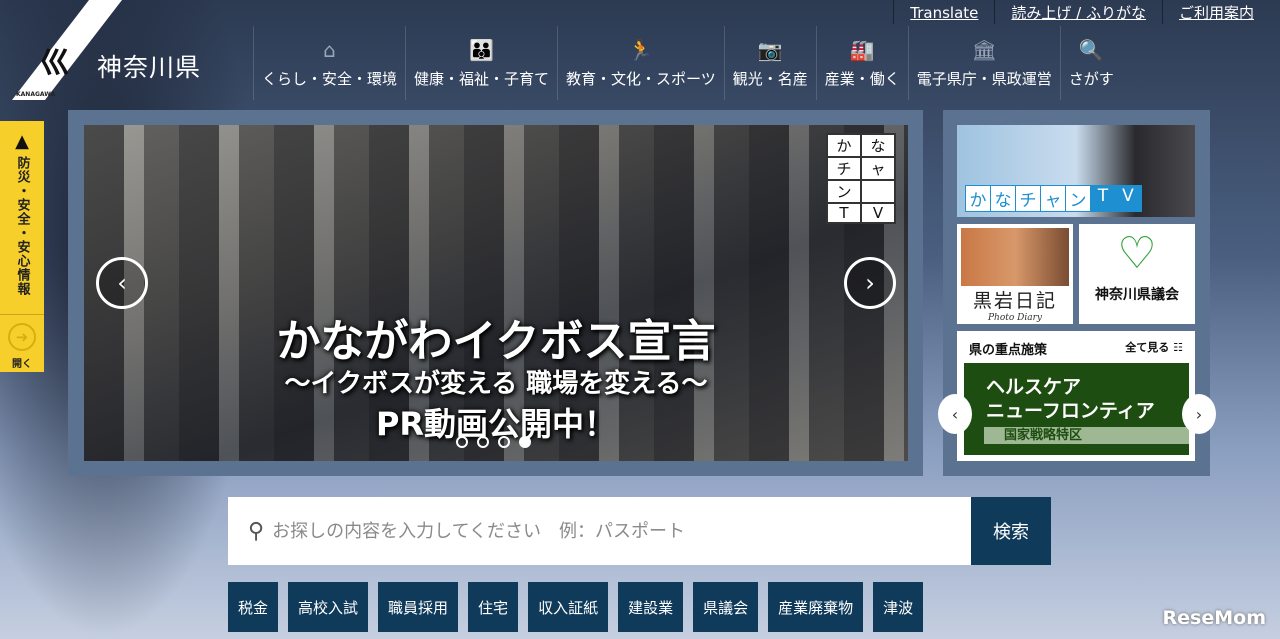 The width and height of the screenshot is (1280, 639). I want to click on warning-icon: ▲, so click(22, 141).